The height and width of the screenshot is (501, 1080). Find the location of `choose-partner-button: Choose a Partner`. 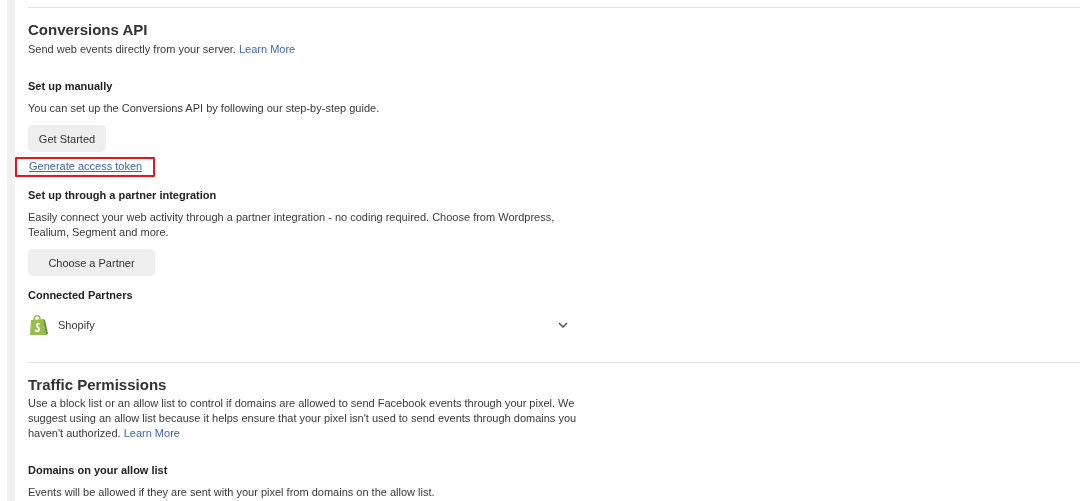

choose-partner-button: Choose a Partner is located at coordinates (91, 262).